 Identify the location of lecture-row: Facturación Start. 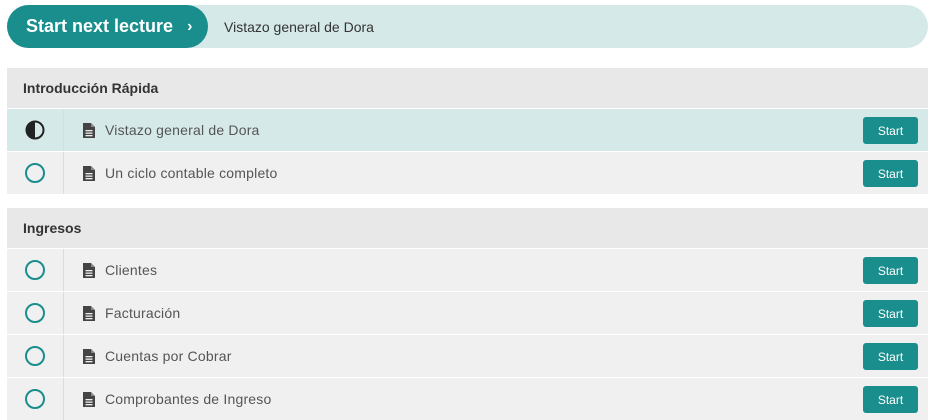
(467, 313).